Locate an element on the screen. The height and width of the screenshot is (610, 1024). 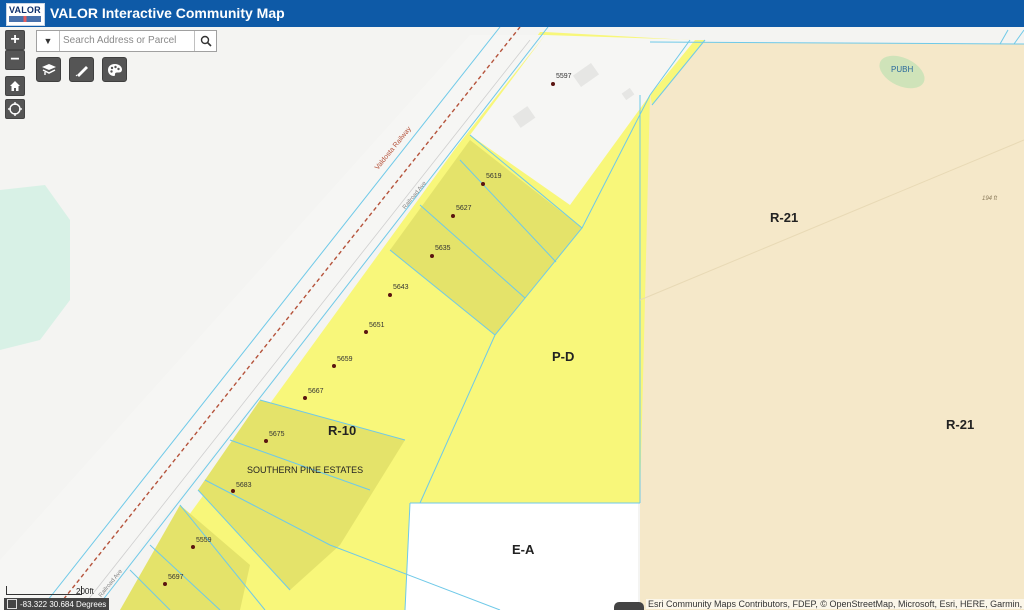
locate-icon is located at coordinates (15, 109).